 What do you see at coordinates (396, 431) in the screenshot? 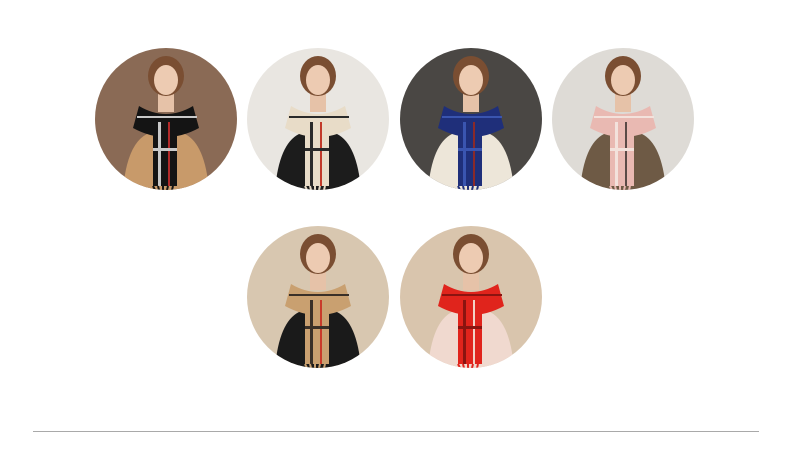
I see `section-divider` at bounding box center [396, 431].